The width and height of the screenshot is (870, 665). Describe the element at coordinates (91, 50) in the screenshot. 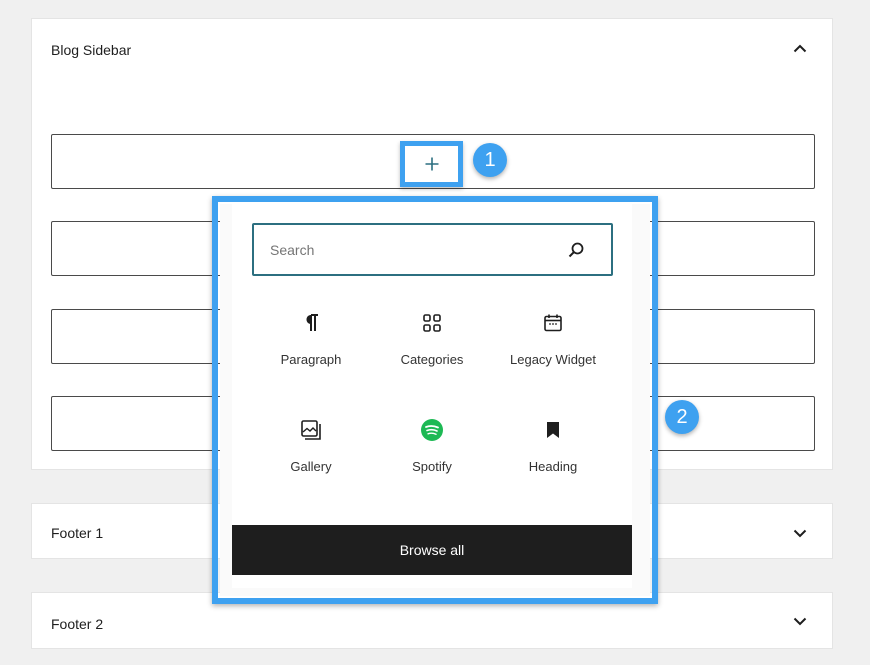

I see `widget-area-title: Blog Sidebar` at that location.